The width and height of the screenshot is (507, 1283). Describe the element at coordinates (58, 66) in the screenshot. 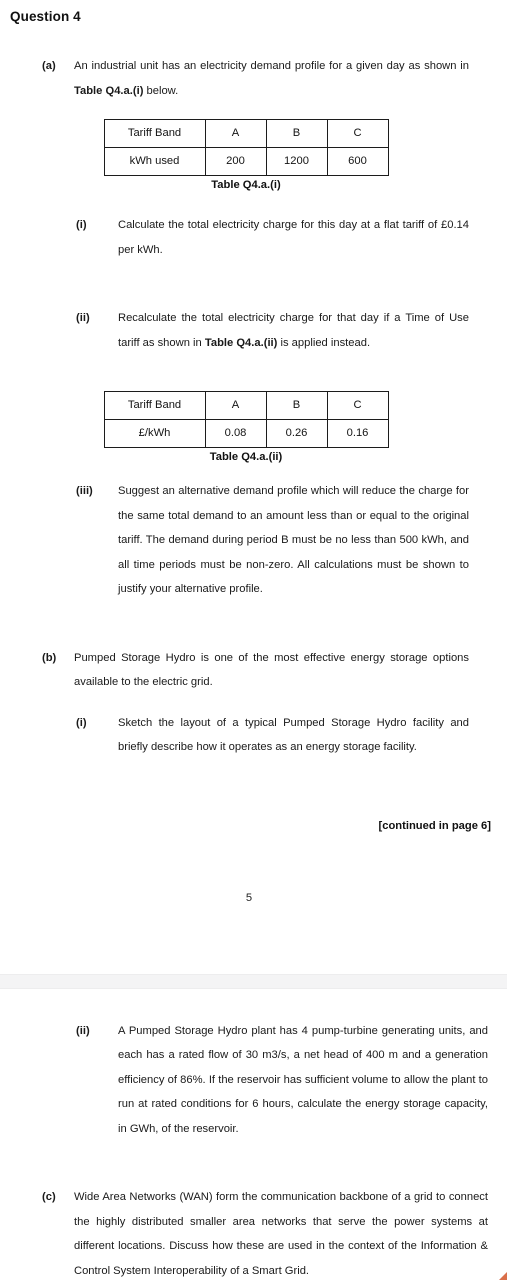

I see `part-a-marker: (a)` at that location.